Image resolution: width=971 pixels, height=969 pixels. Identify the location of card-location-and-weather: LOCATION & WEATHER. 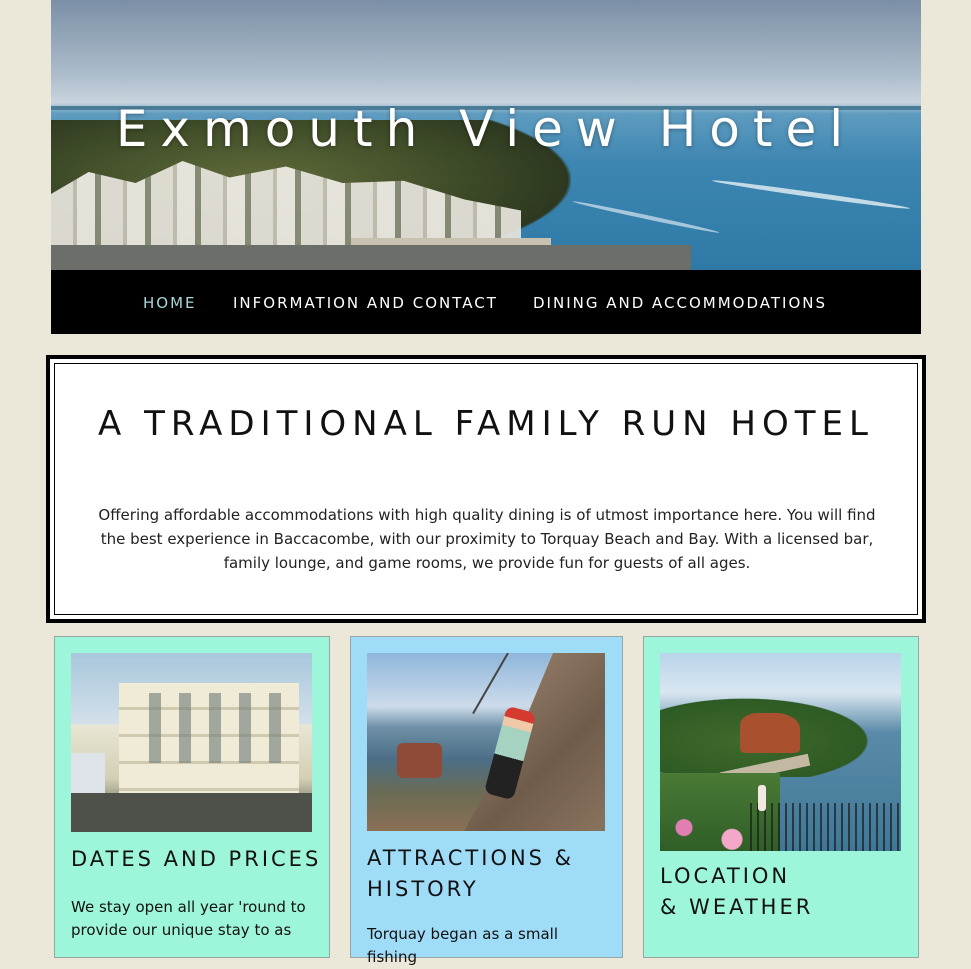
(781, 797).